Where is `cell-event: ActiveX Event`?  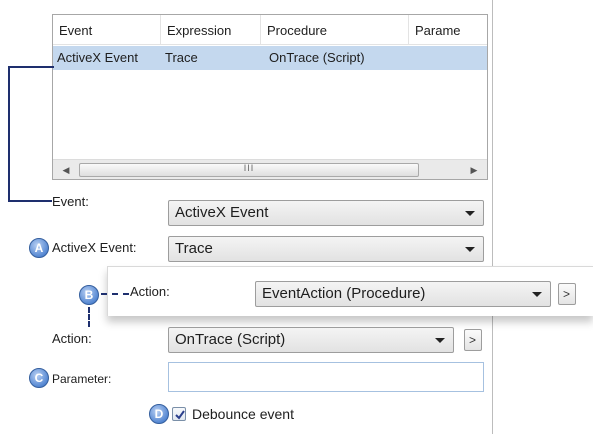
cell-event: ActiveX Event is located at coordinates (97, 57).